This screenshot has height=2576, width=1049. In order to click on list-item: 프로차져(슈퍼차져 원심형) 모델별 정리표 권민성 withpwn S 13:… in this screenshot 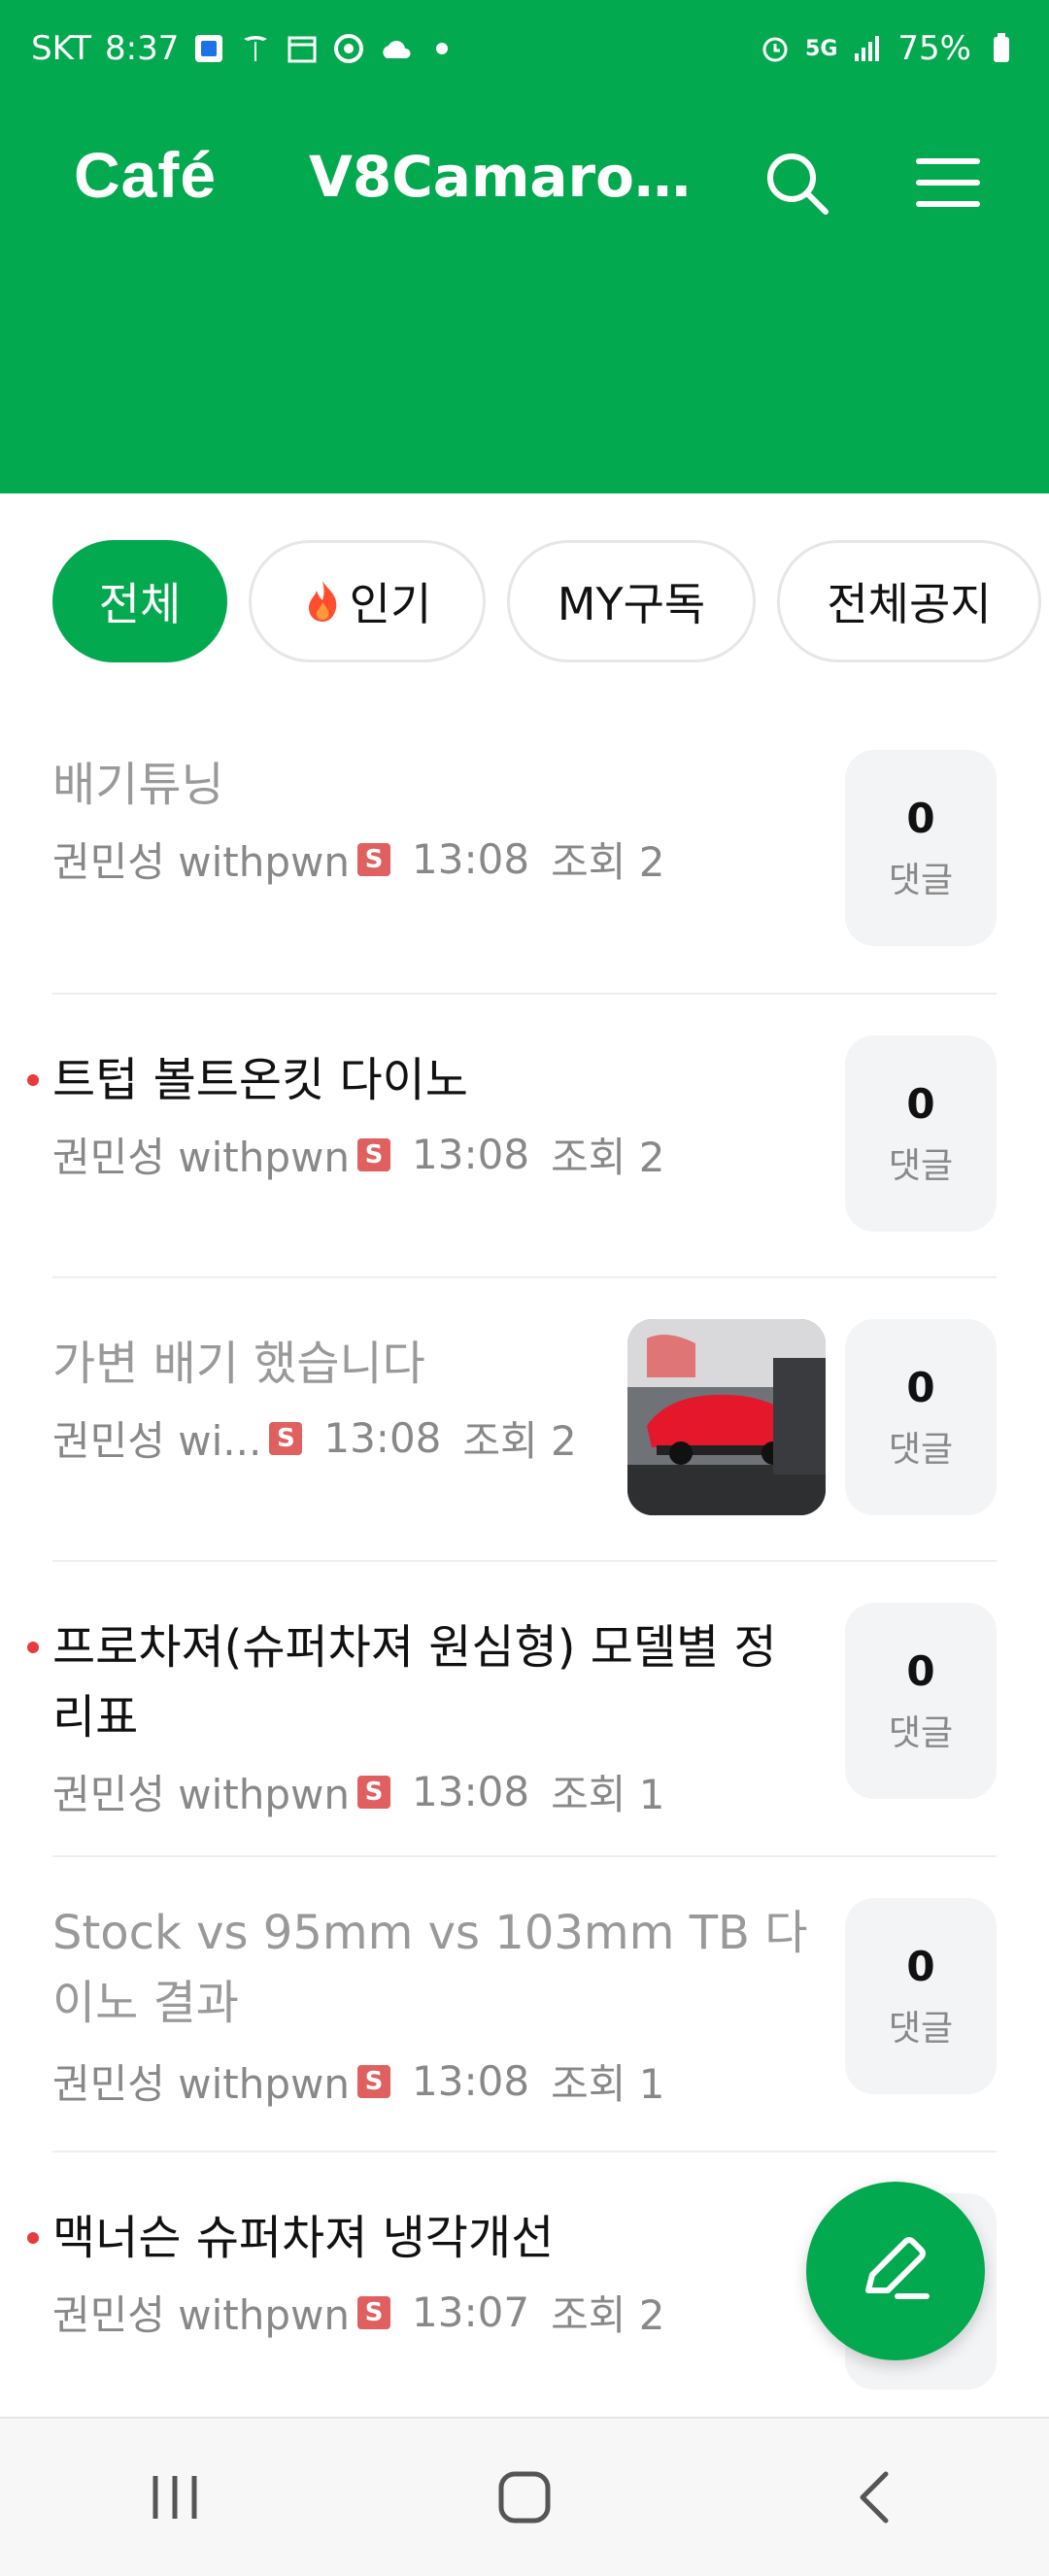, I will do `click(512, 1709)`.